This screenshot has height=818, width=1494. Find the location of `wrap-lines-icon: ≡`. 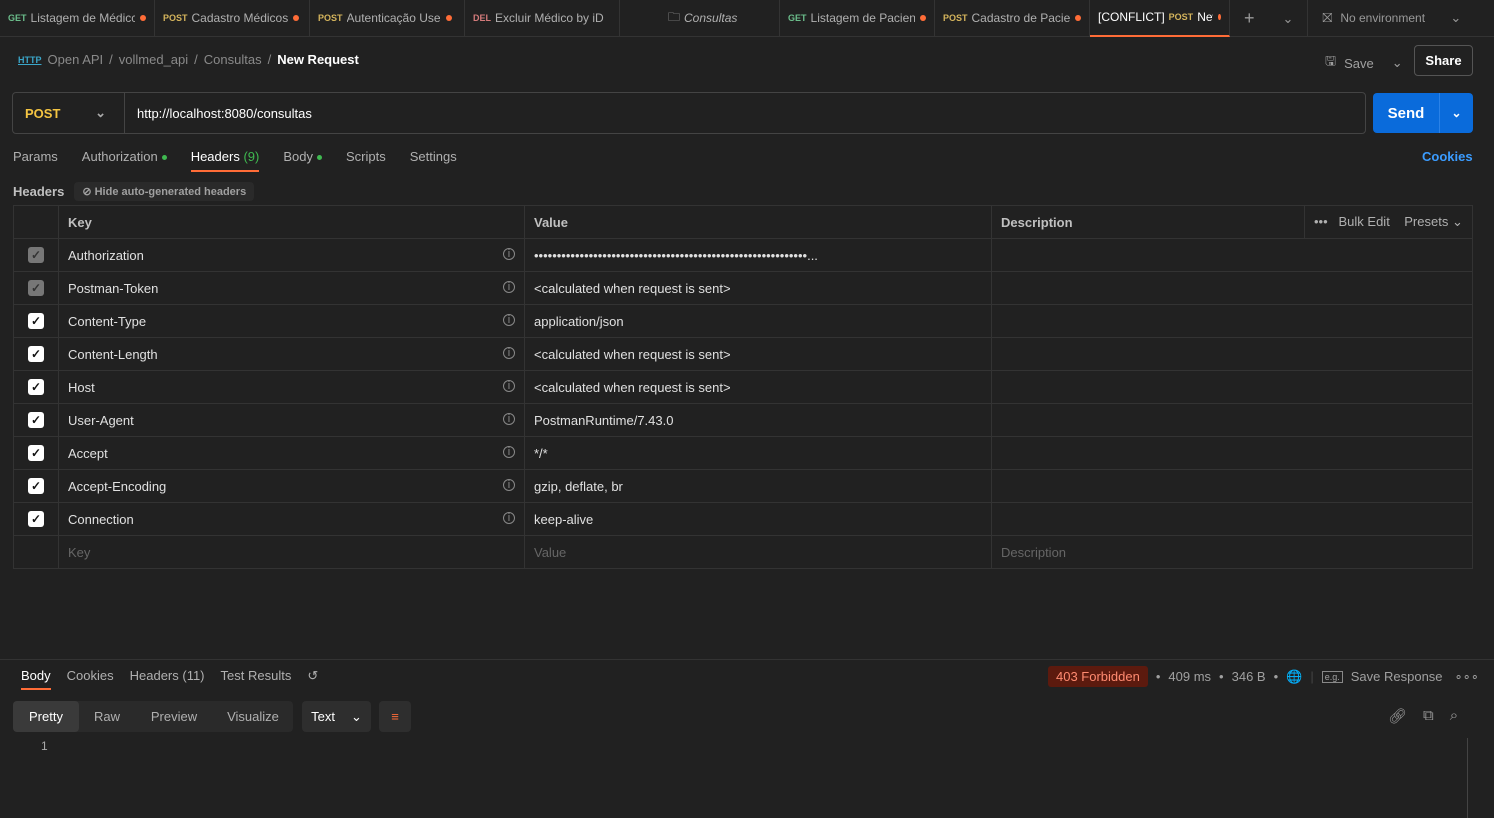

wrap-lines-icon: ≡ is located at coordinates (395, 716).